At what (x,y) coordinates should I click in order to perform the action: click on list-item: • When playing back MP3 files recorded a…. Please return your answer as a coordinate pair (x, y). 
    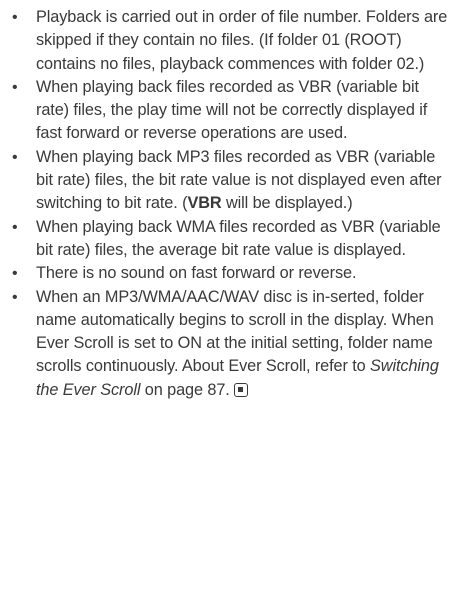
    Looking at the image, I should click on (230, 181).